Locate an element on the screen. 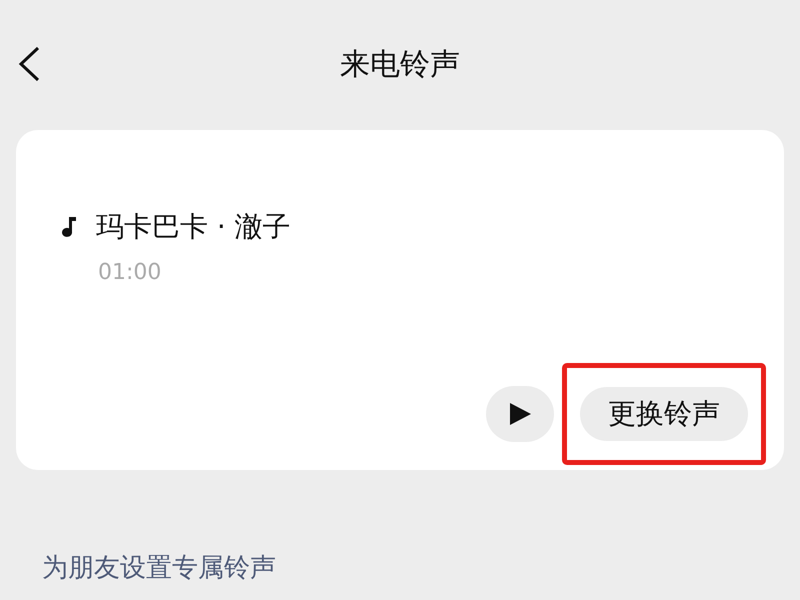 This screenshot has height=600, width=800. page-title: 来电铃声 is located at coordinates (400, 65).